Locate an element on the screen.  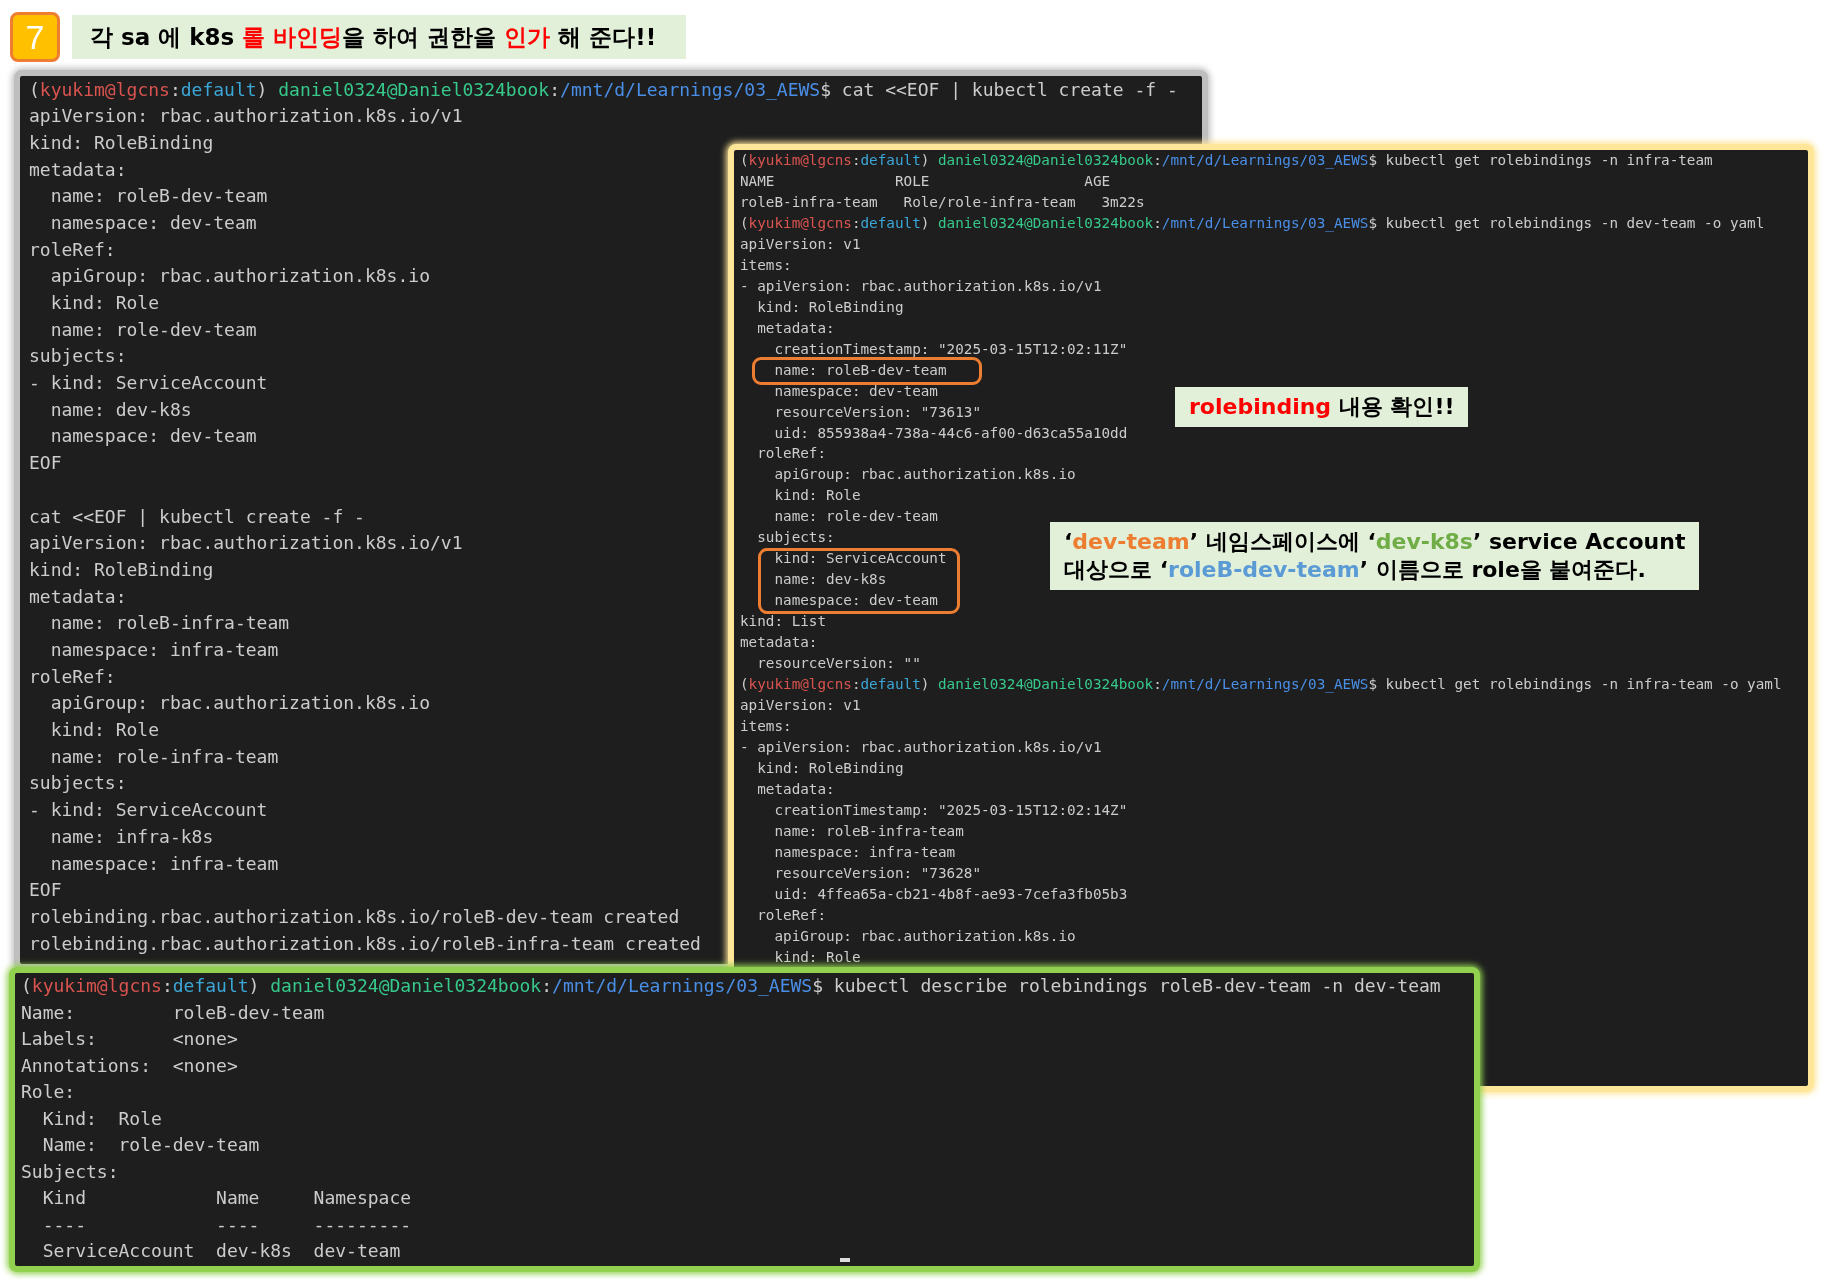
terminal-line: Name: roleB-dev-team is located at coordinates (173, 1012).